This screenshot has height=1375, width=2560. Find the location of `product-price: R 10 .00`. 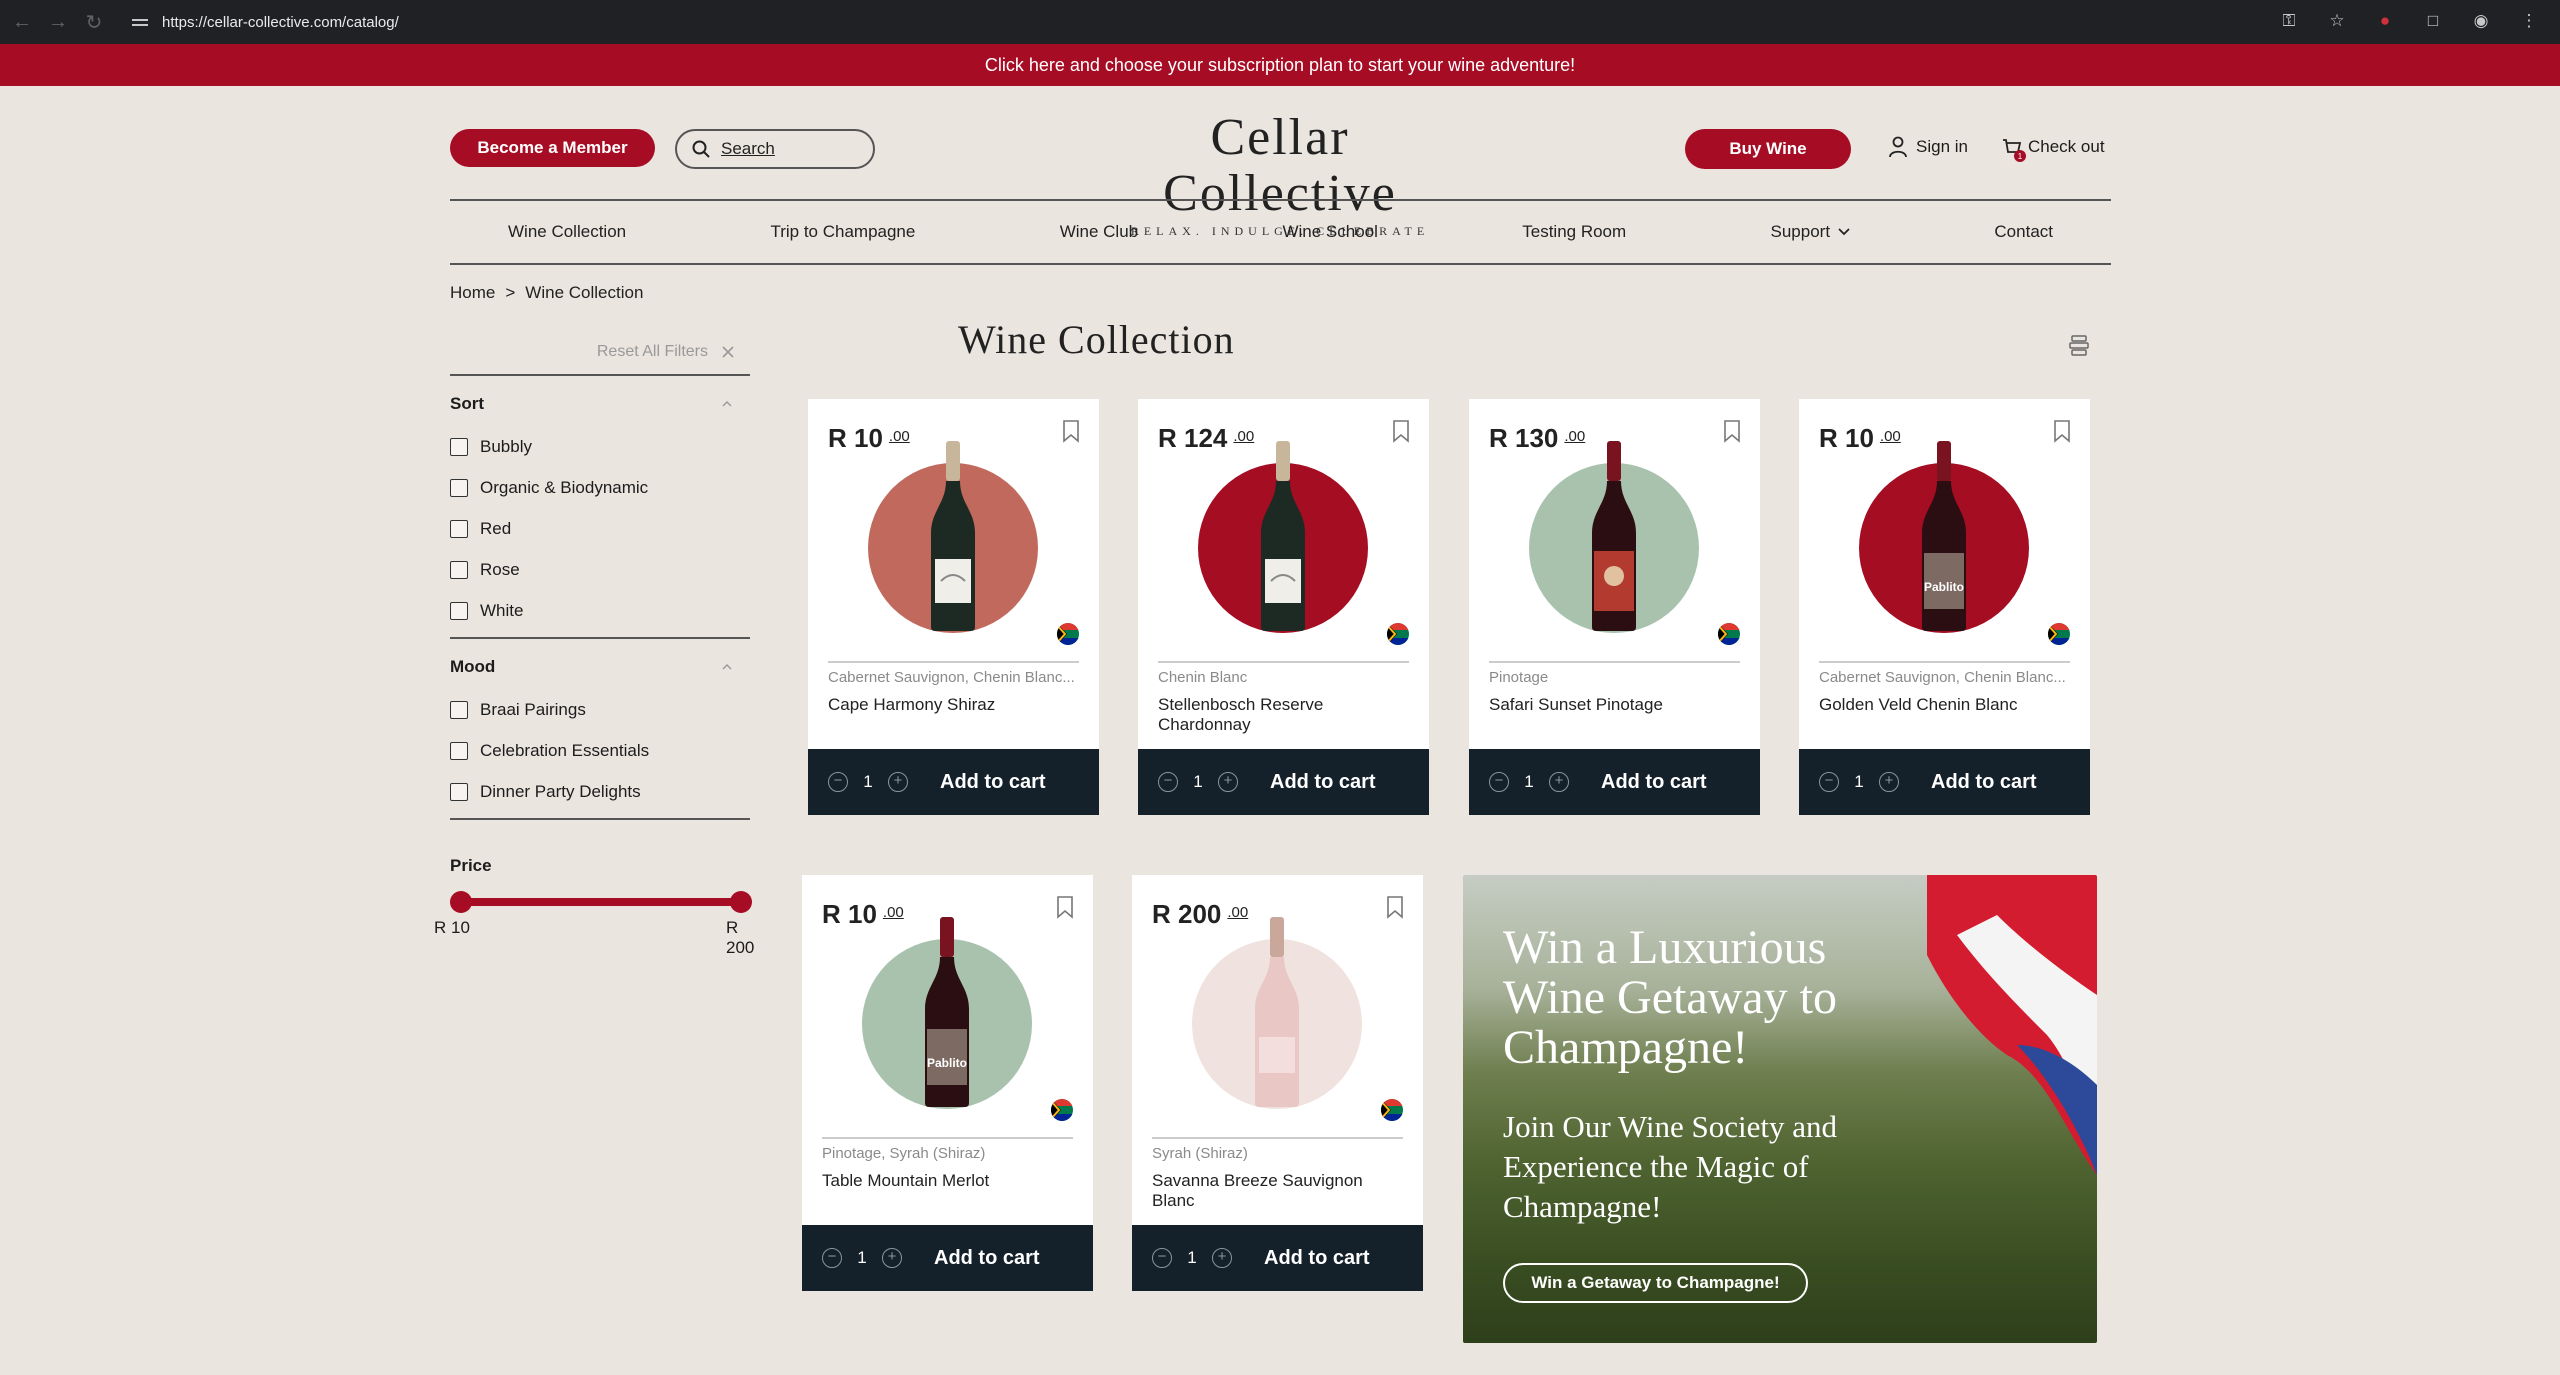

product-price: R 10 .00 is located at coordinates (1860, 438).